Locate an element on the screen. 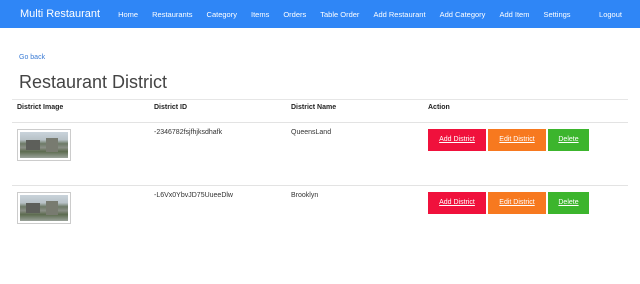  nav-item-category: Category is located at coordinates (222, 14).